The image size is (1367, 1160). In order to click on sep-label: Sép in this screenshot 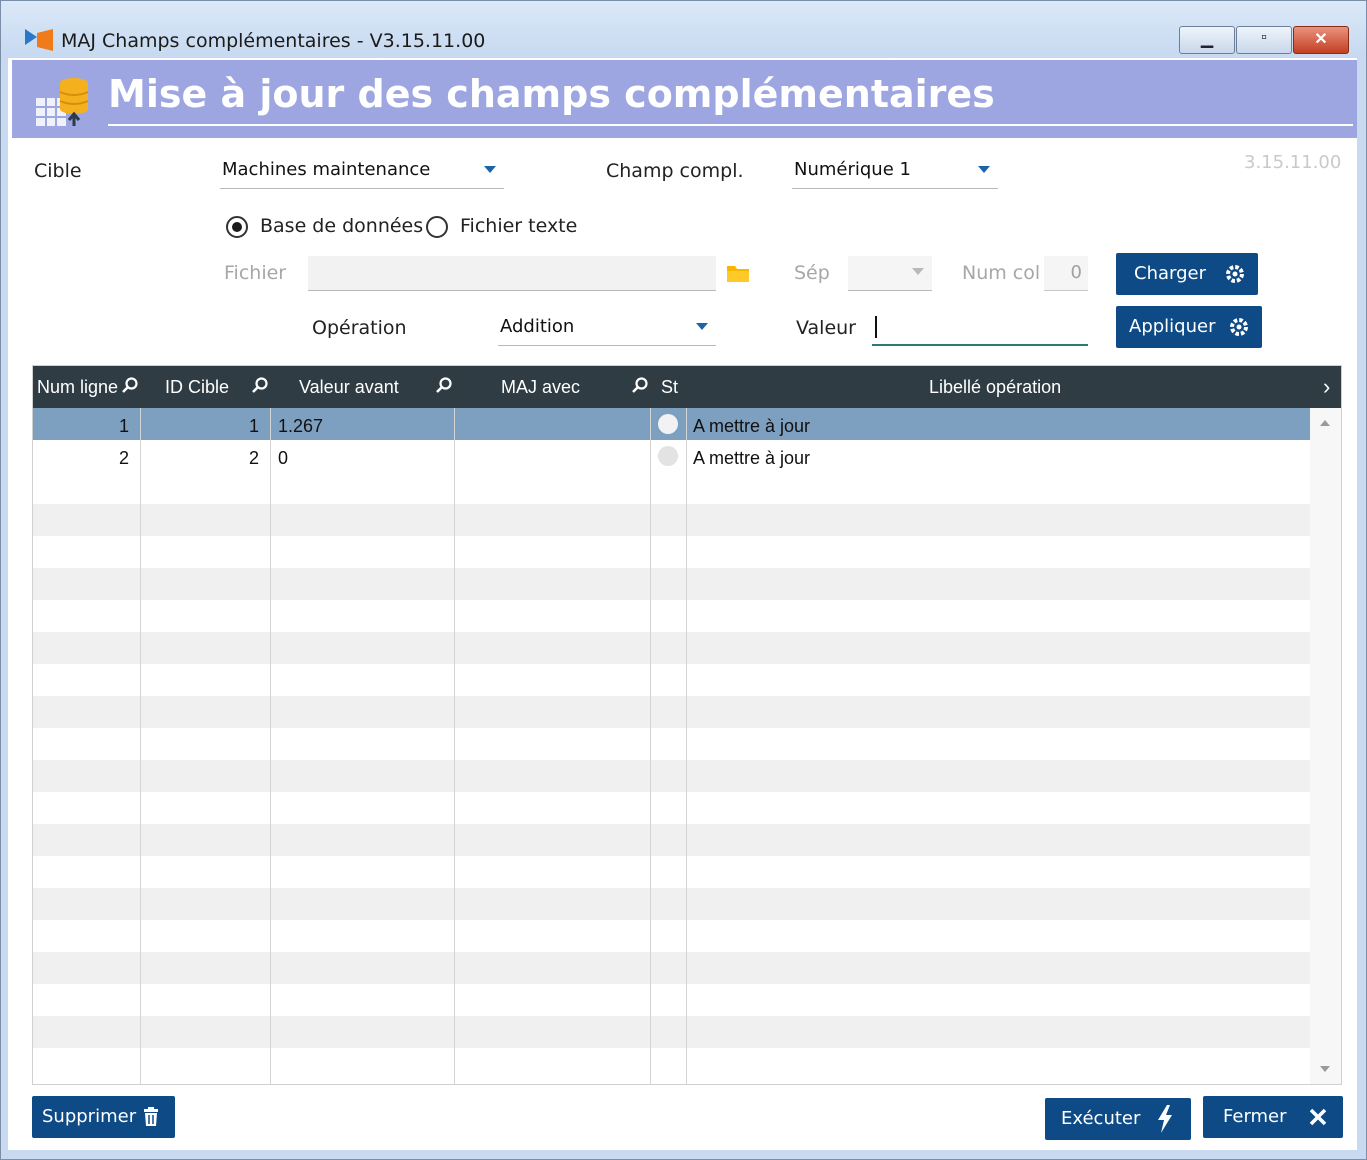, I will do `click(812, 273)`.